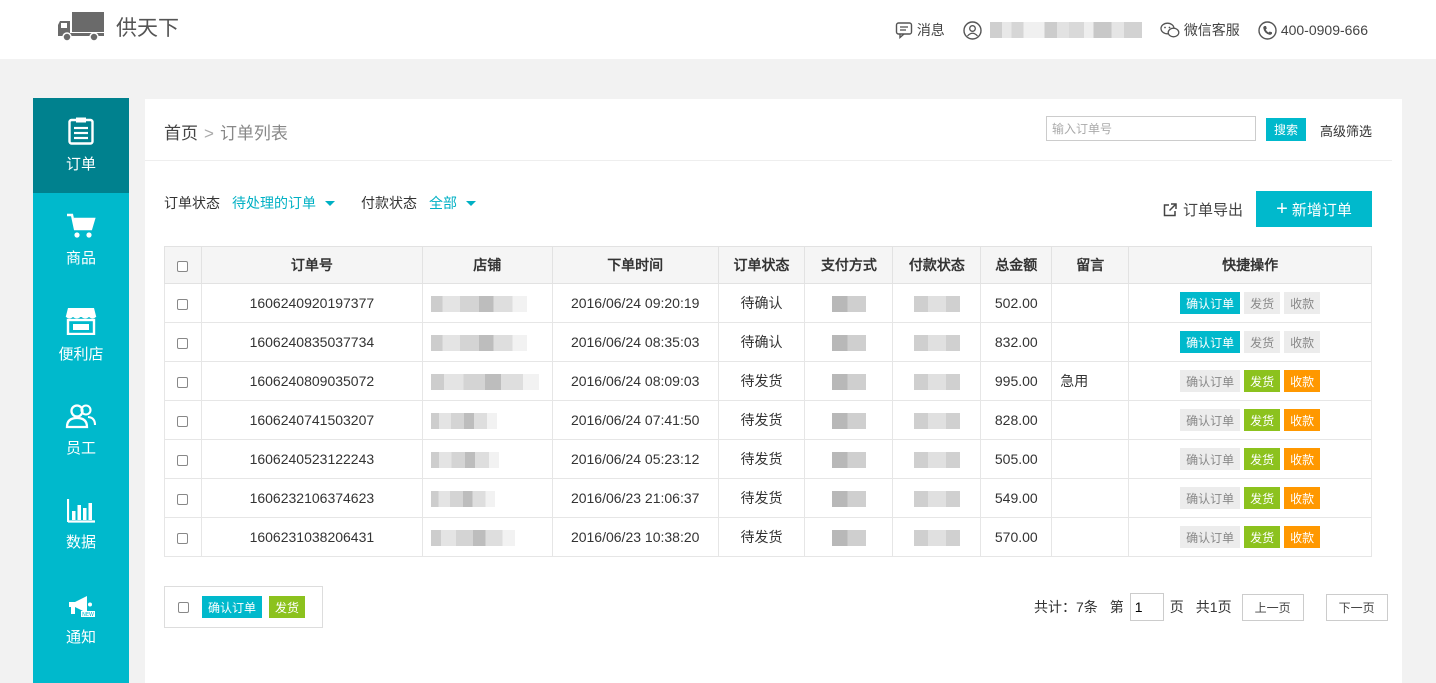 Image resolution: width=1436 pixels, height=683 pixels. What do you see at coordinates (1272, 607) in the screenshot?
I see `prev-page-button: 上一页` at bounding box center [1272, 607].